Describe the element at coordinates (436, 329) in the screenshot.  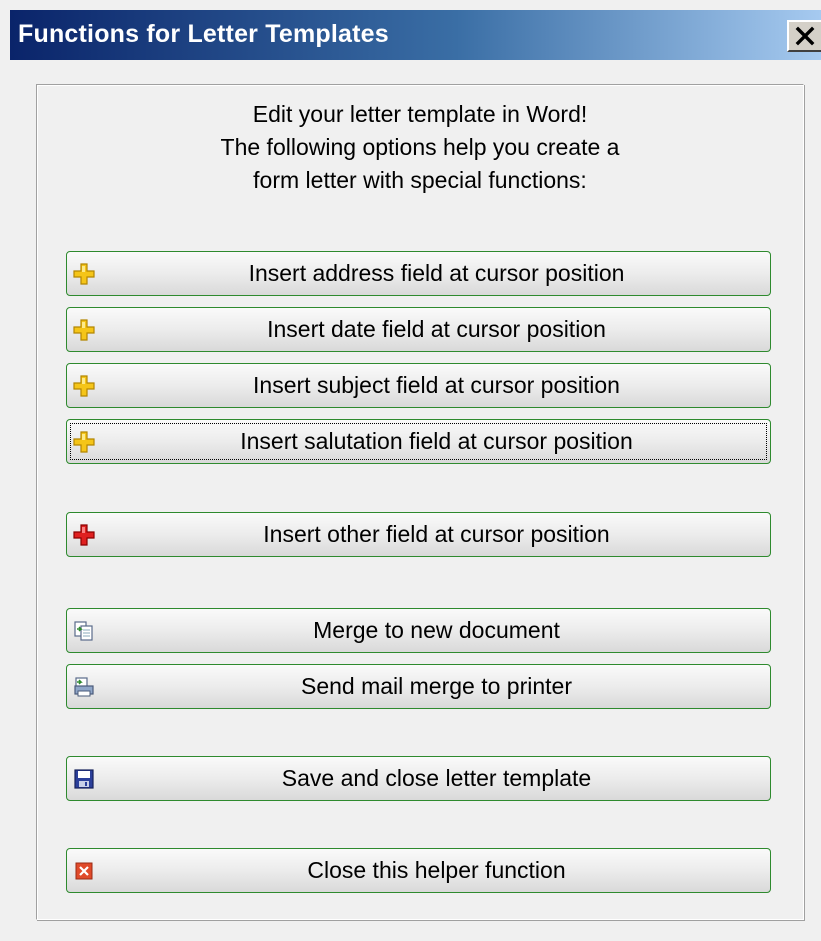
I see `button-label: Insert date field at cursor position` at that location.